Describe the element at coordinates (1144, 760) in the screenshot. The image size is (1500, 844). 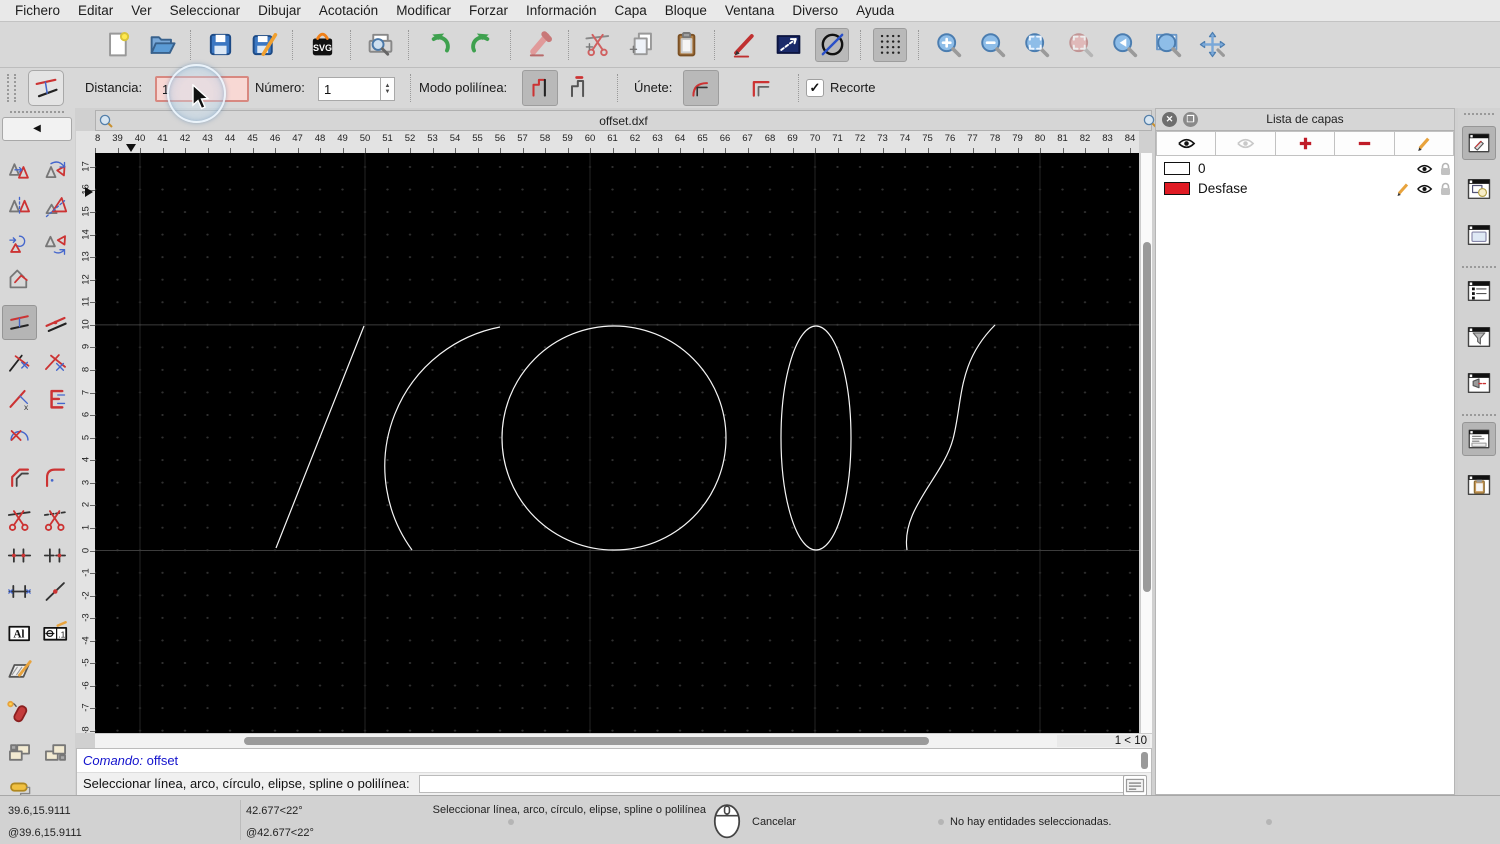
I see `command-history-scrollbar` at that location.